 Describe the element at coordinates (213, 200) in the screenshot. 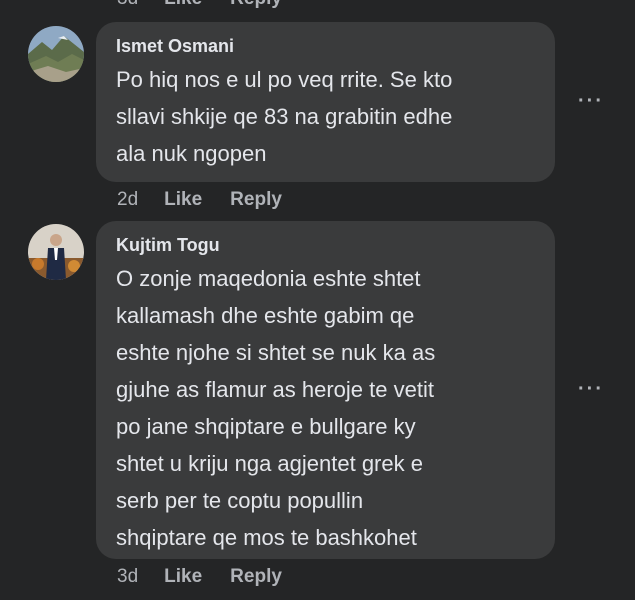

I see `comment-actions: 2d Like Reply` at that location.